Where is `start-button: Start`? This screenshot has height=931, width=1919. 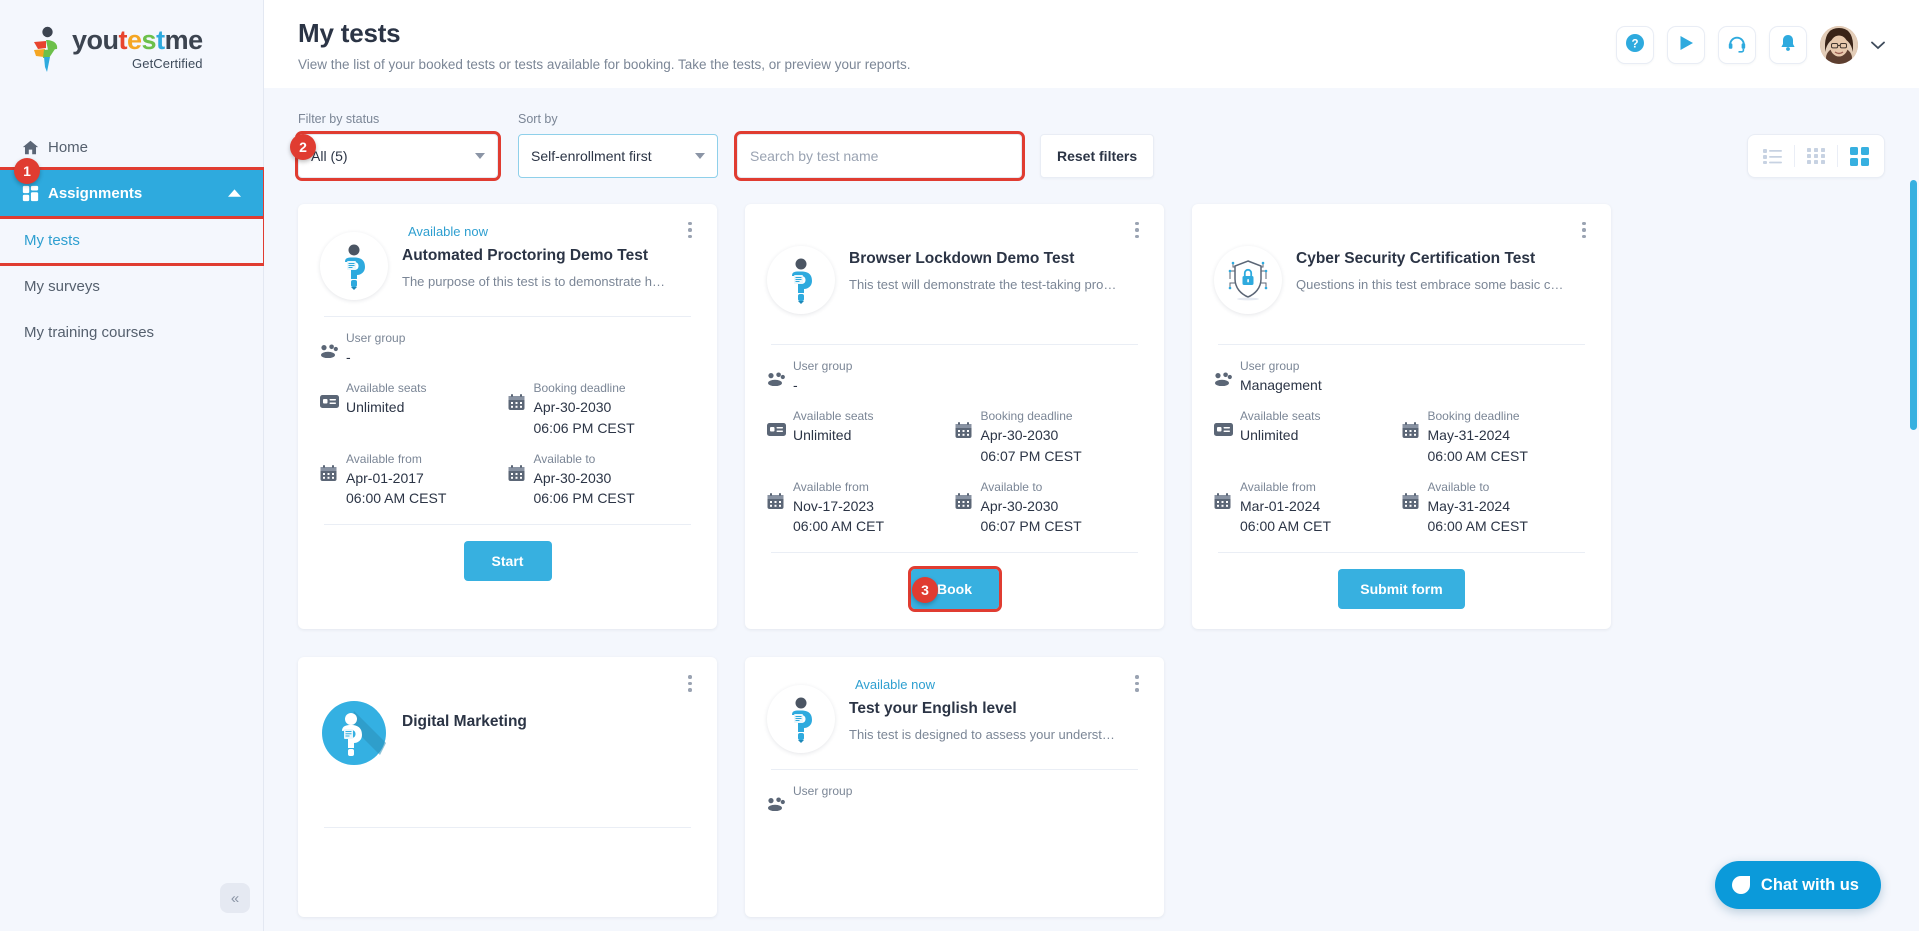
start-button: Start is located at coordinates (507, 561).